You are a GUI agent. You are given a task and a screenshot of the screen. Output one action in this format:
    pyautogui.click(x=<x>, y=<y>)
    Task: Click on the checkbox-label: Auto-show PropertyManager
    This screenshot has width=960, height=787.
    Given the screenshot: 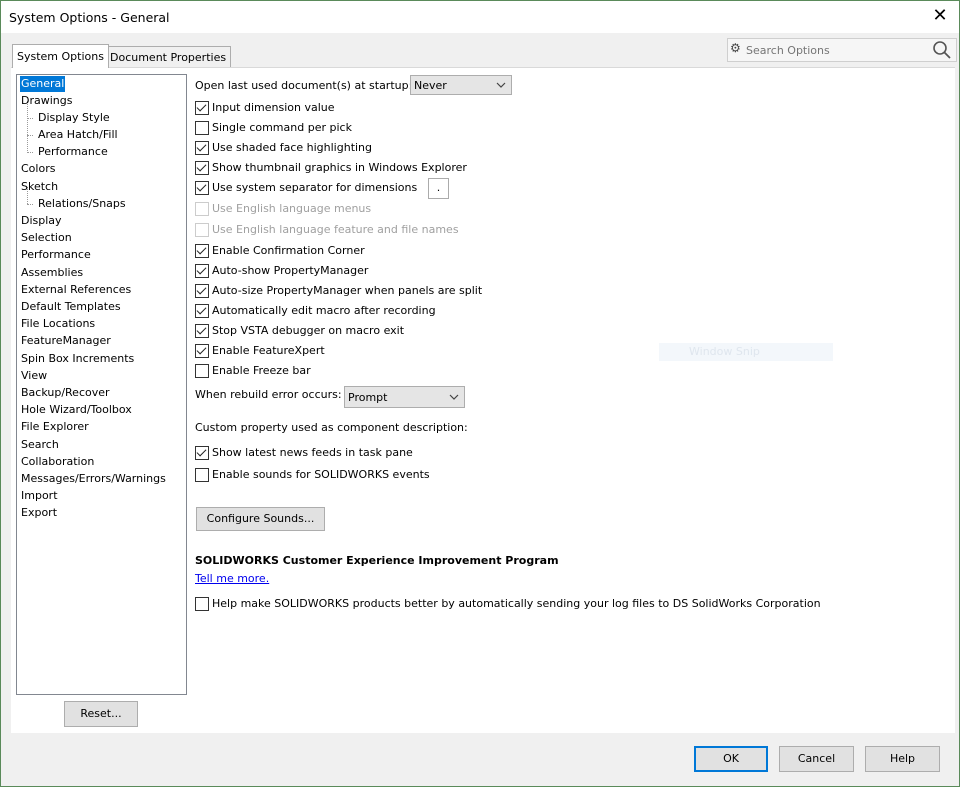 What is the action you would take?
    pyautogui.click(x=290, y=270)
    